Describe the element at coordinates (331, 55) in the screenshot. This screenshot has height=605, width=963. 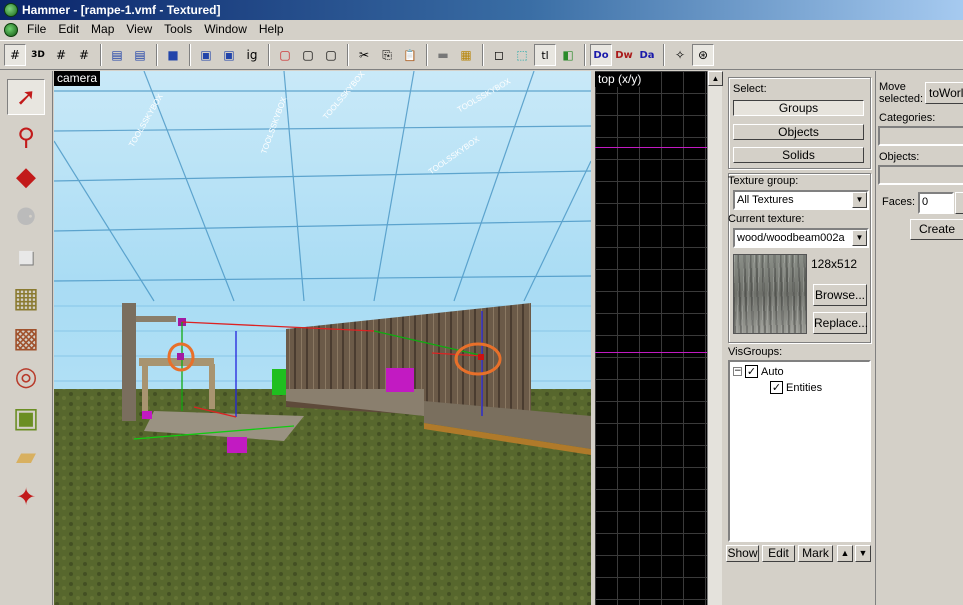
I see `to-world-icon: ▢` at that location.